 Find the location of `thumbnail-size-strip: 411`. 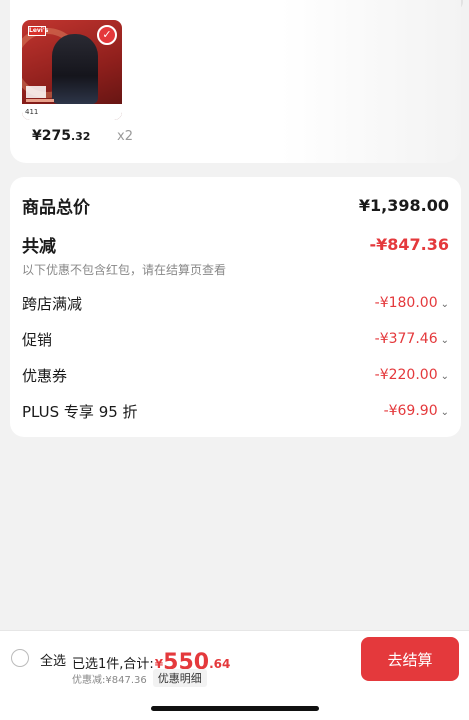

thumbnail-size-strip: 411 is located at coordinates (72, 112).